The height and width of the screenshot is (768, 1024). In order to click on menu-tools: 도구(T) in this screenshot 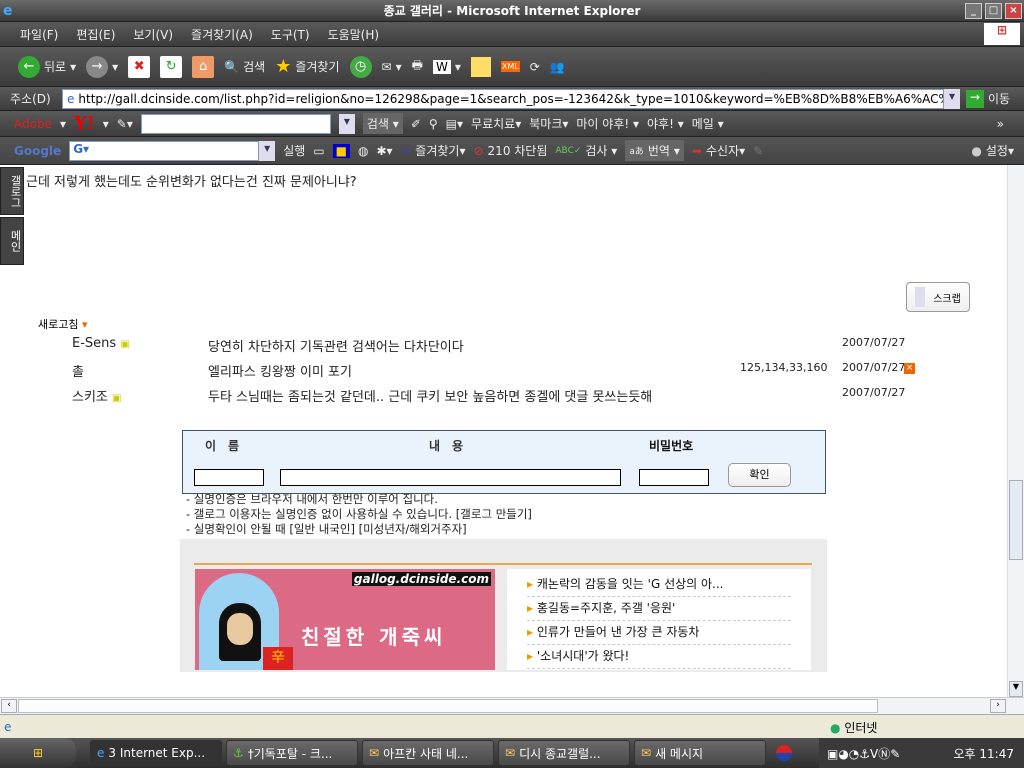, I will do `click(290, 34)`.